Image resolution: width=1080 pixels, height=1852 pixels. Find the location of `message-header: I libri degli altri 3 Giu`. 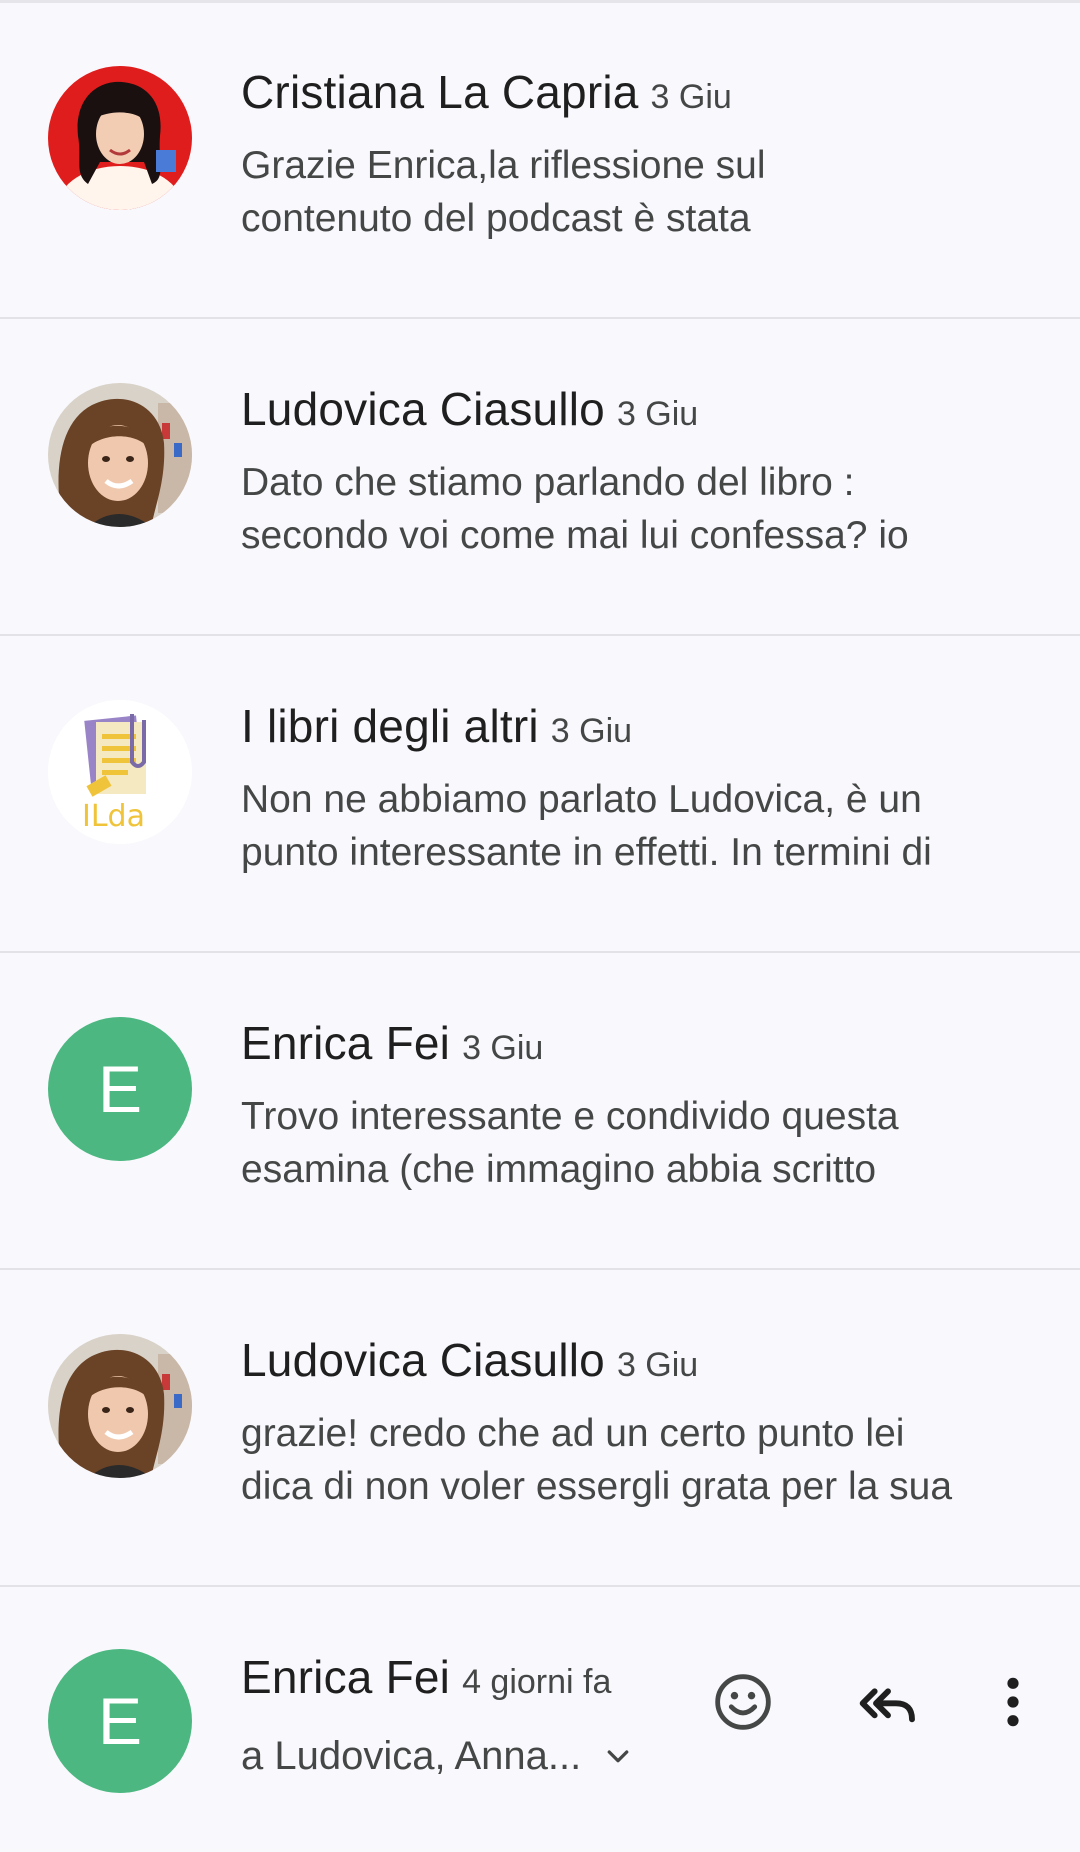

message-header: I libri degli altri 3 Giu is located at coordinates (436, 726).